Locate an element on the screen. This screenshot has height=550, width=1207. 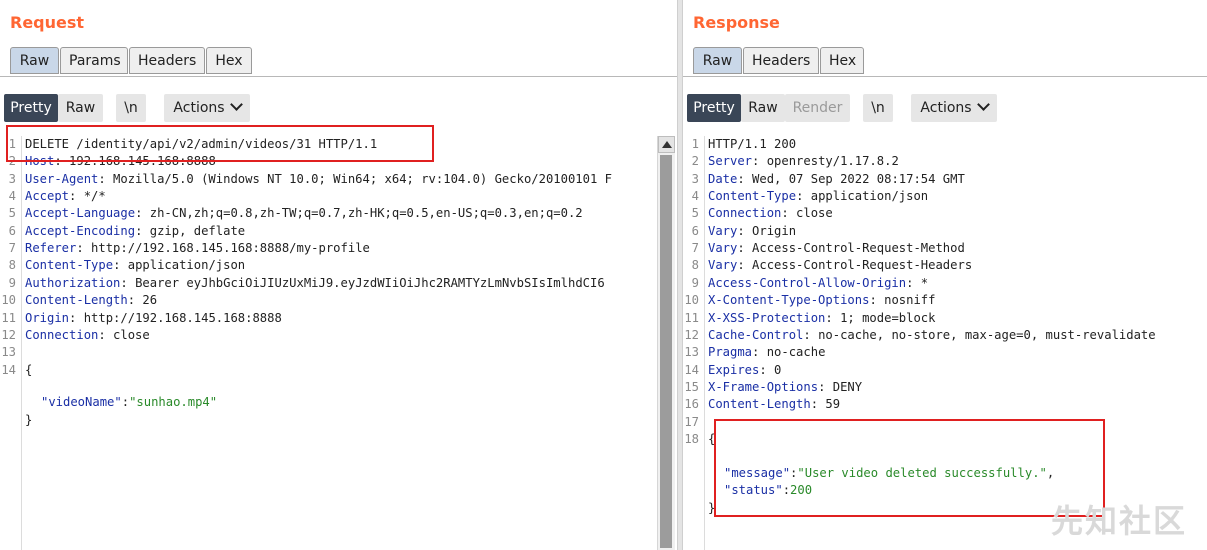
header-name: Expires is located at coordinates (734, 369).